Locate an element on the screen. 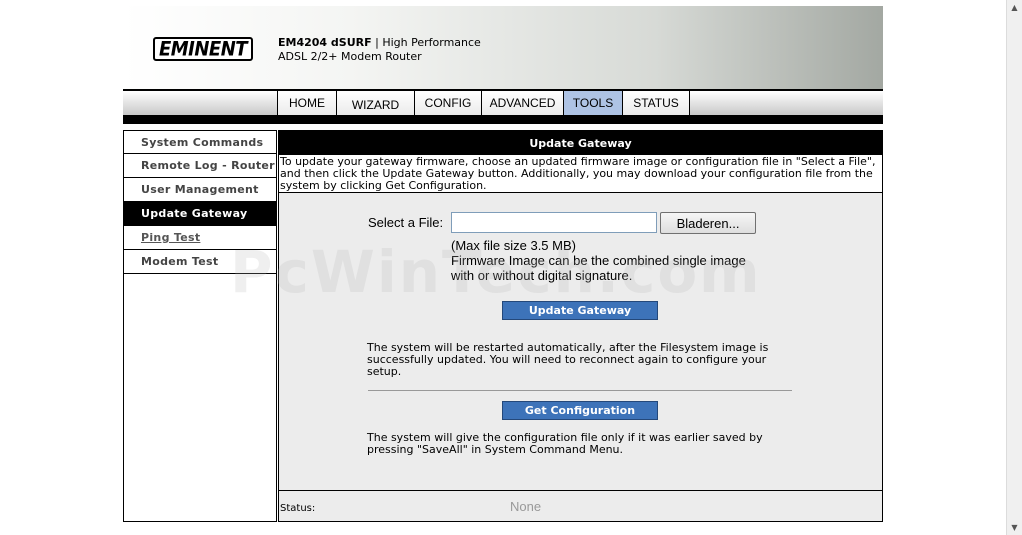 This screenshot has height=535, width=1022. sidebar-item-ping-test: Ping Test is located at coordinates (200, 238).